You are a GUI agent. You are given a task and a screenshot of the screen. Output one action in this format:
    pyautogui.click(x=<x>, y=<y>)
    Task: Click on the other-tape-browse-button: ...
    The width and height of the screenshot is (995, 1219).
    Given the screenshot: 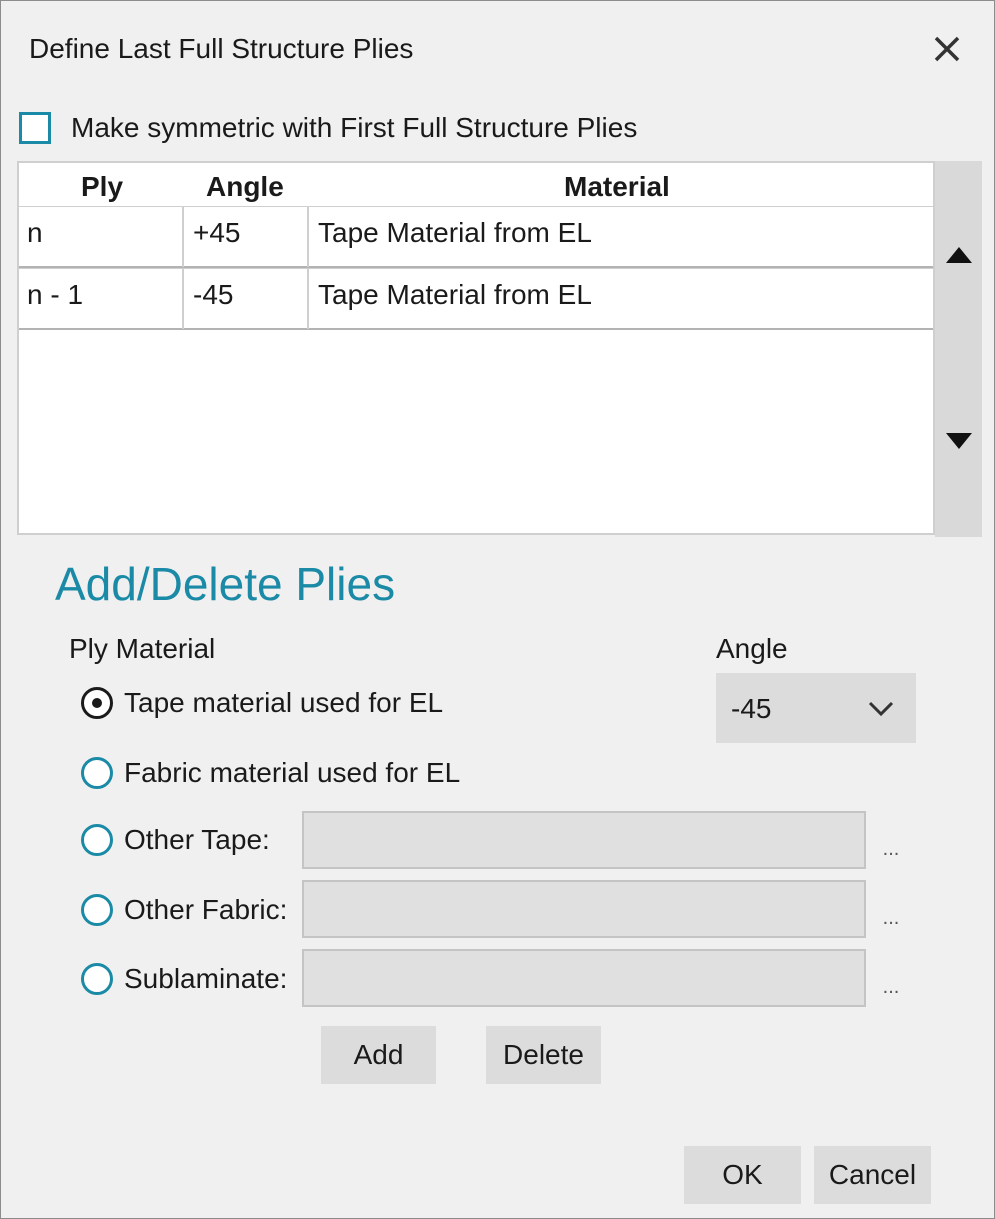 What is the action you would take?
    pyautogui.click(x=891, y=840)
    